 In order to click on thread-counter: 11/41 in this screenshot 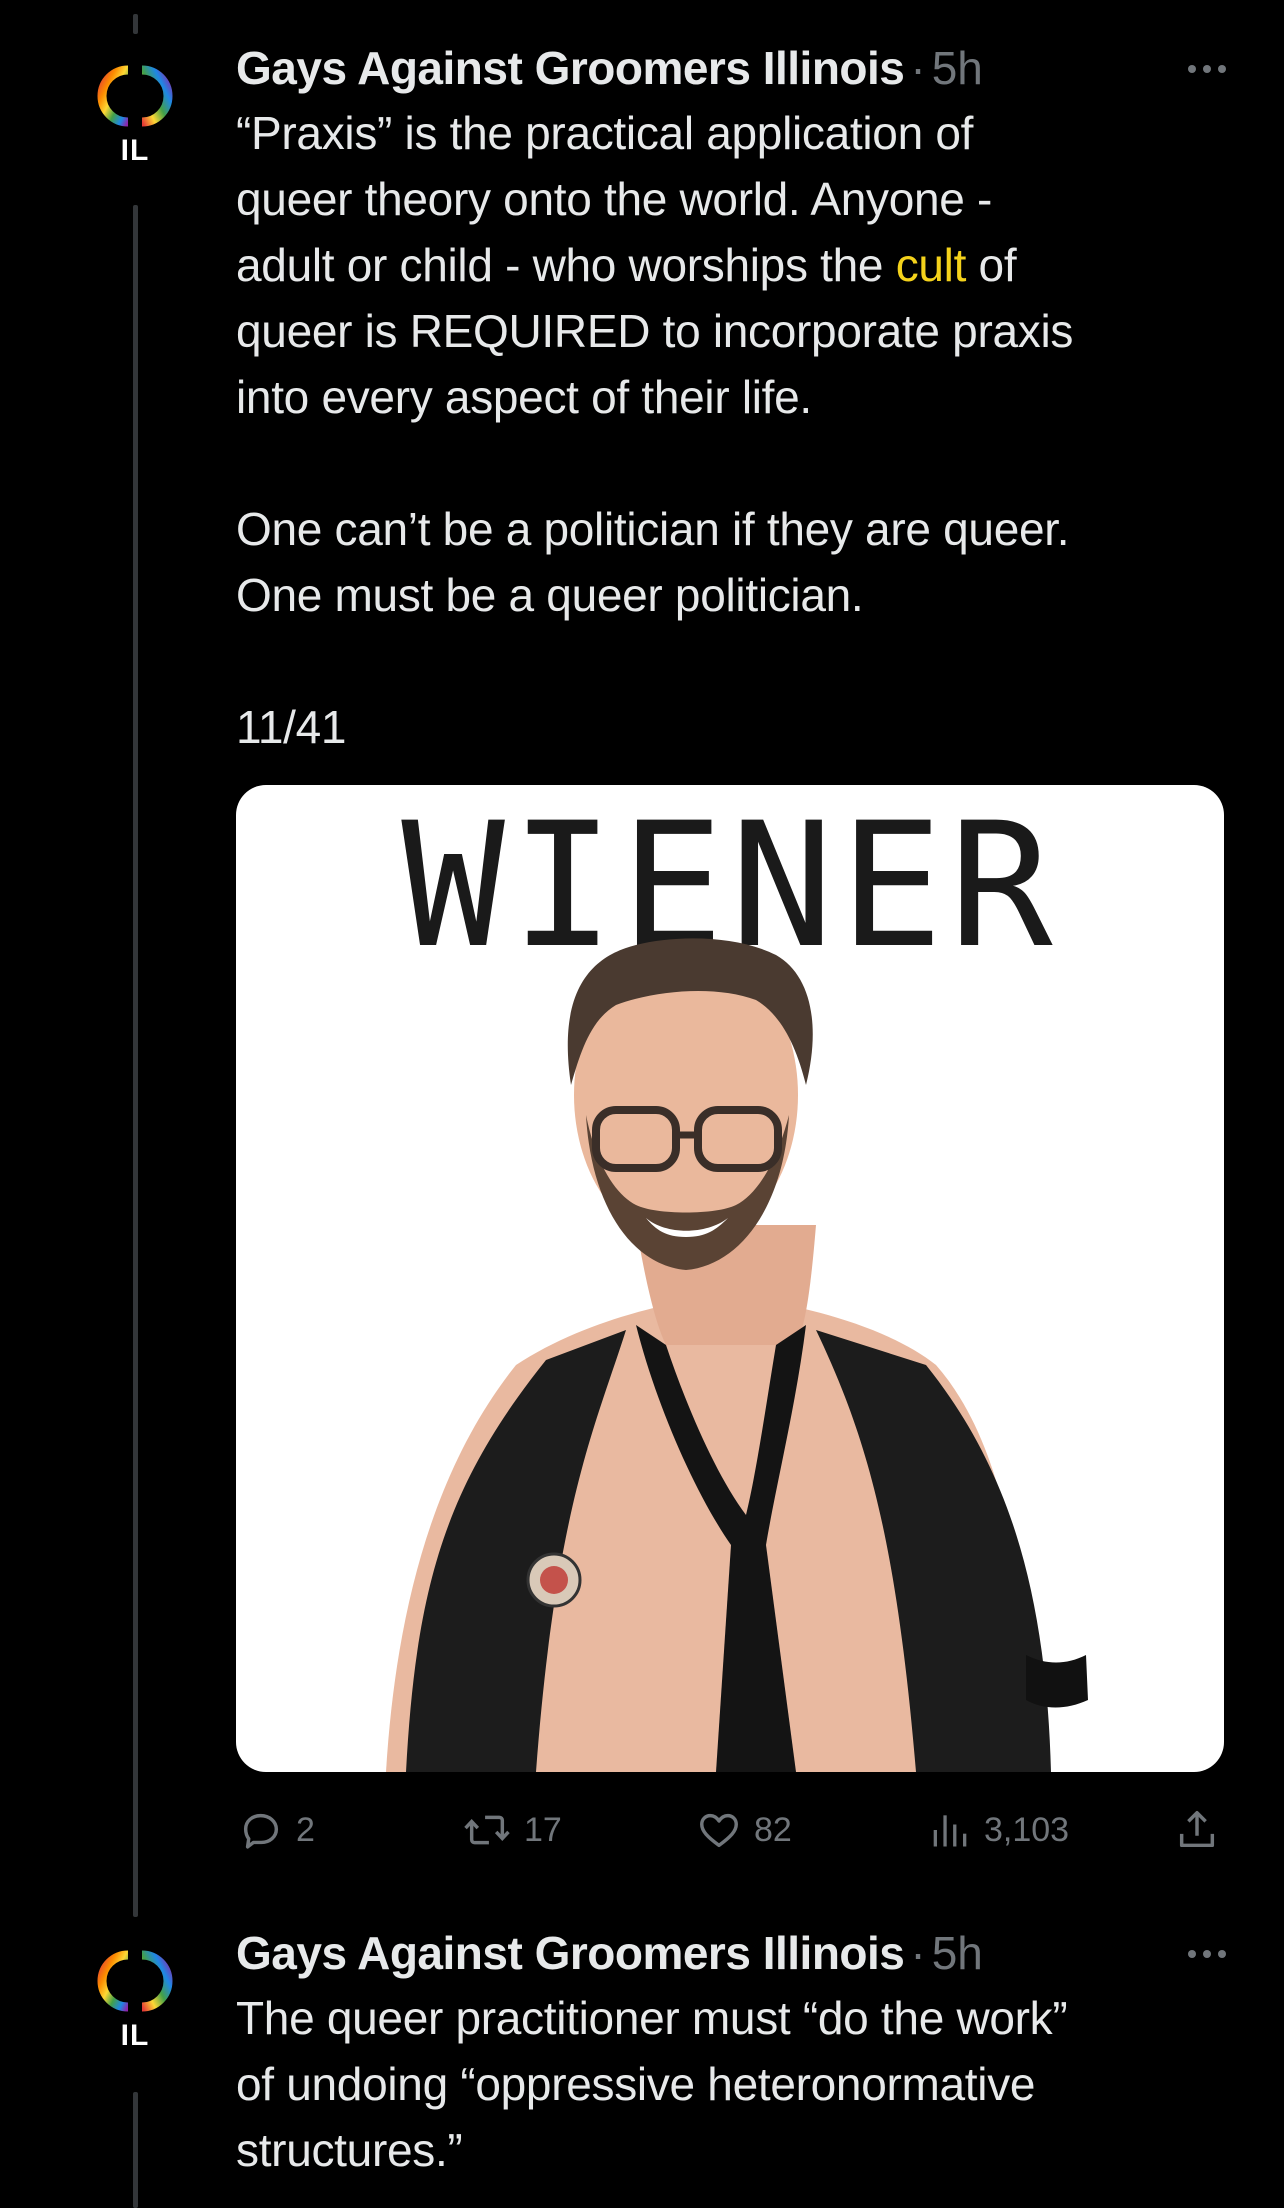, I will do `click(291, 727)`.